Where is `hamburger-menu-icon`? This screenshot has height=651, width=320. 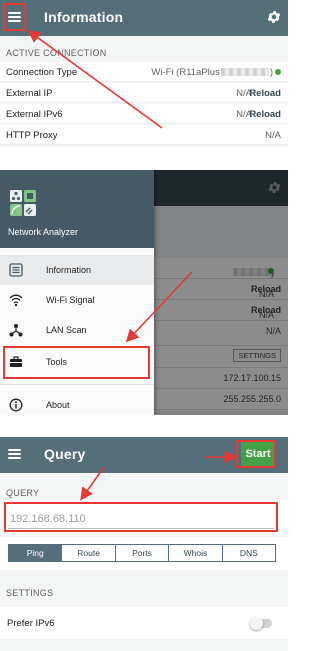 hamburger-menu-icon is located at coordinates (15, 454).